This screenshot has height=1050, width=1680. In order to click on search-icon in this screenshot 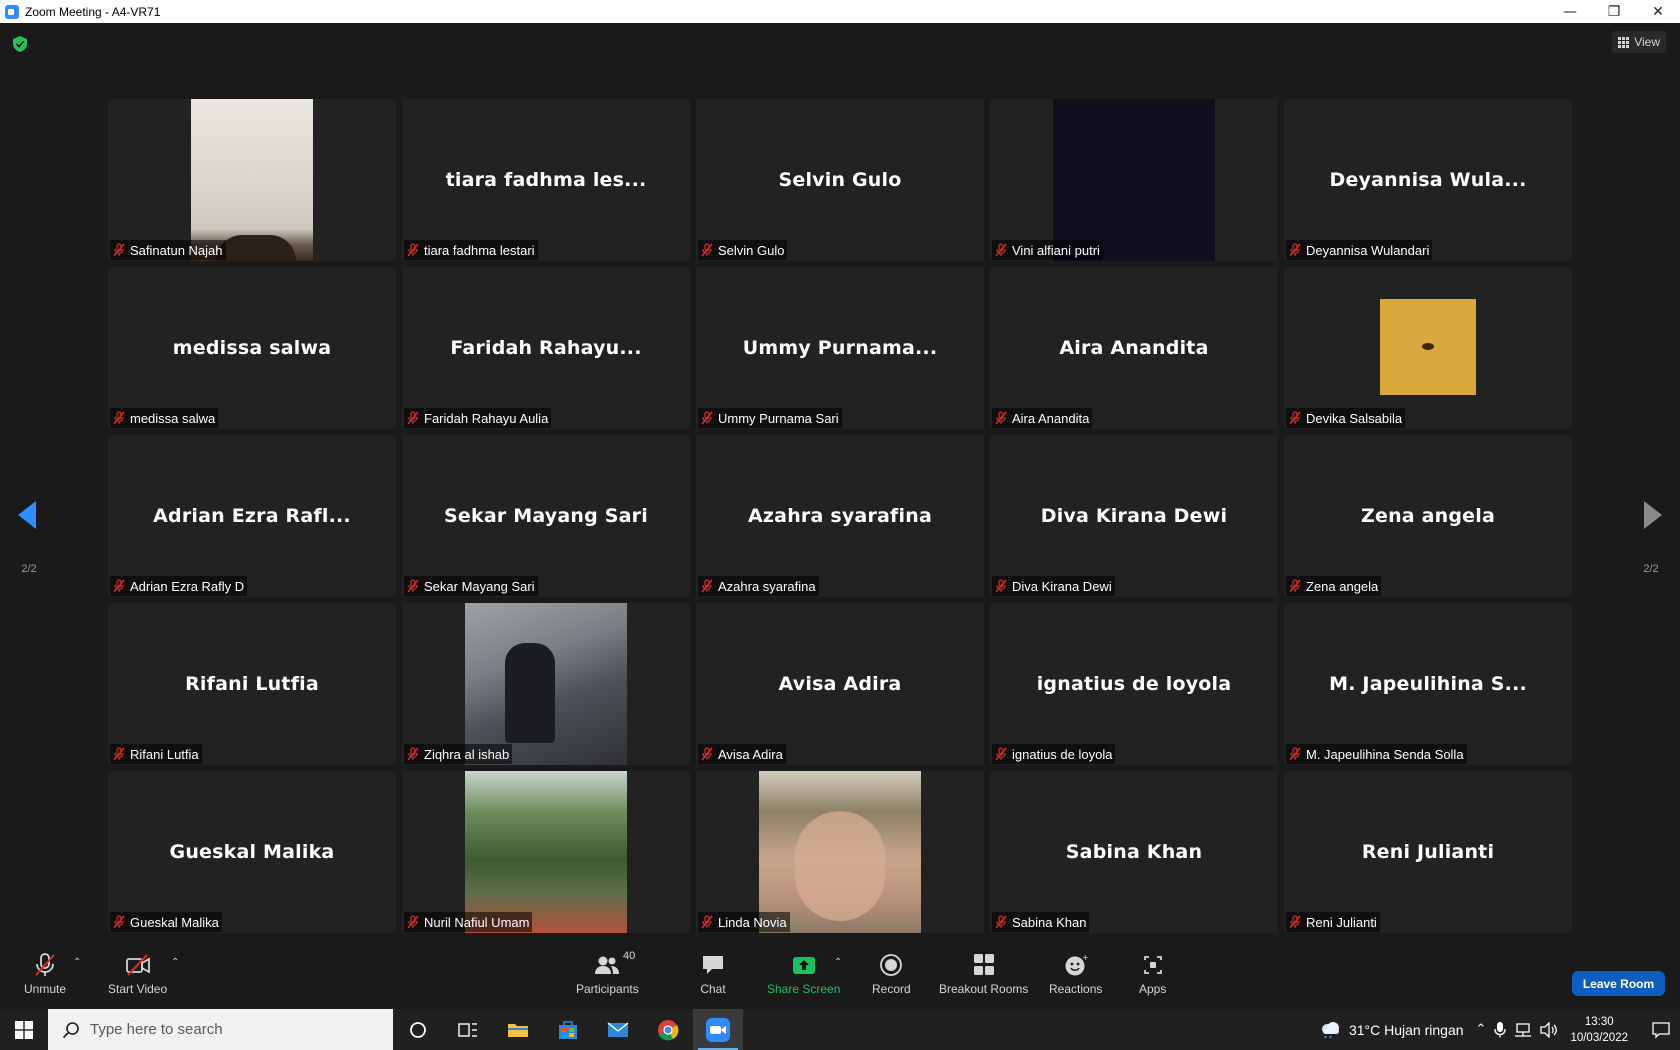, I will do `click(70, 1029)`.